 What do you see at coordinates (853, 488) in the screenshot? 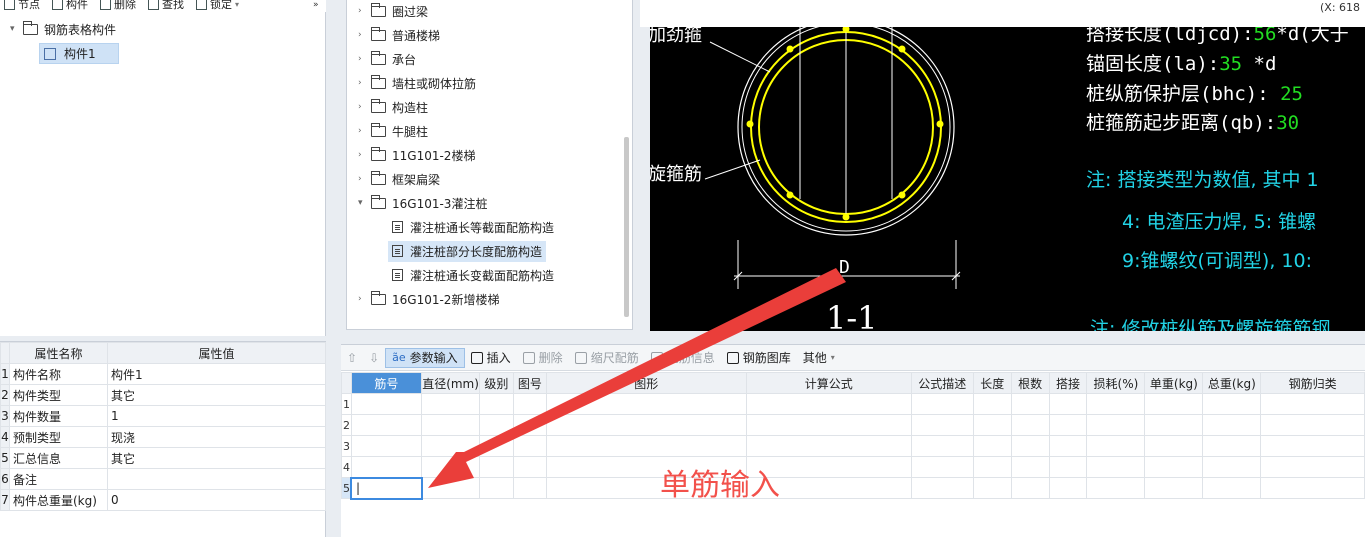
I see `table-row: 5 |` at bounding box center [853, 488].